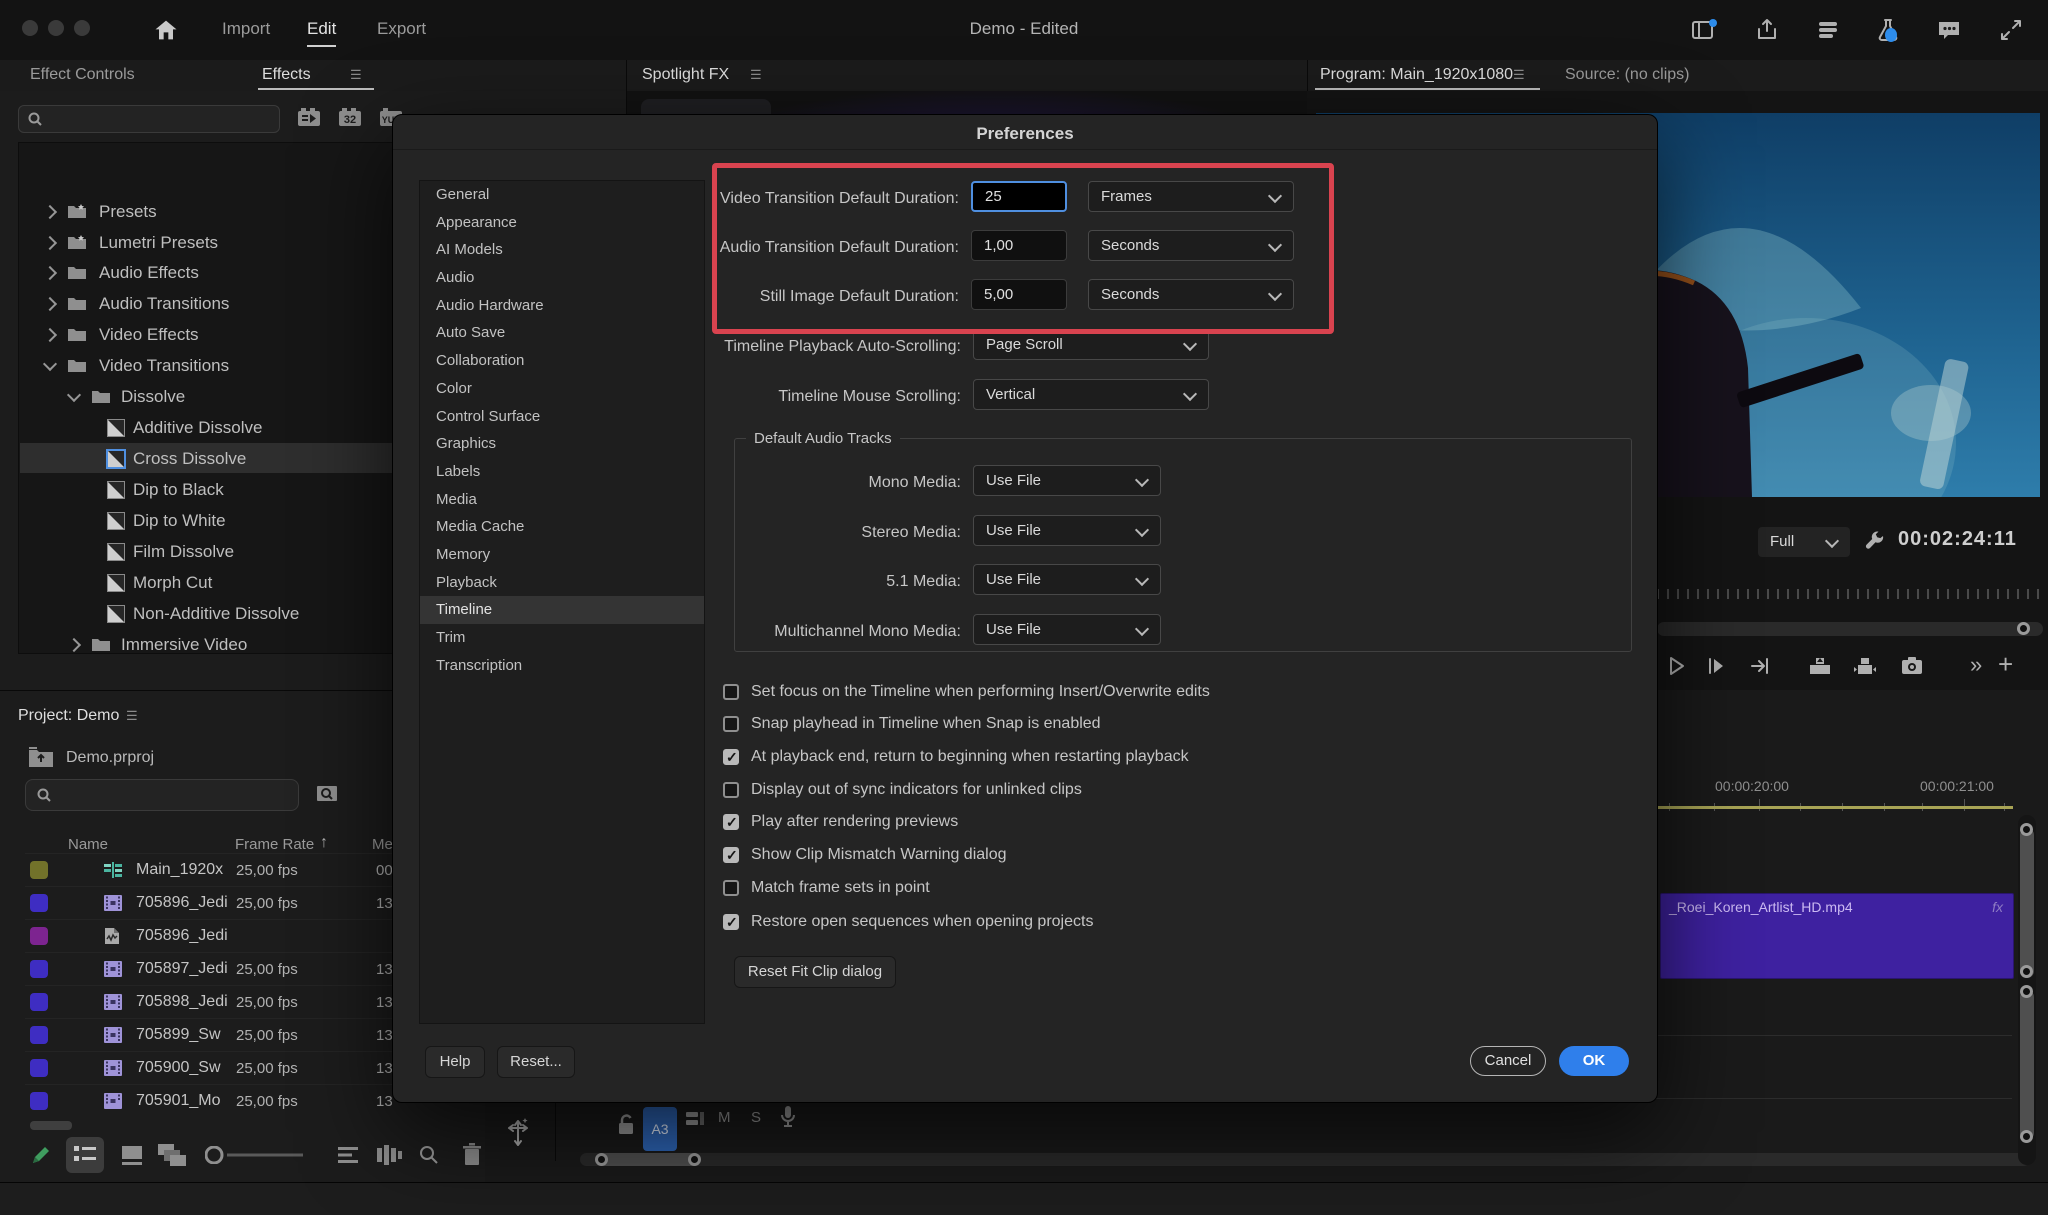  Describe the element at coordinates (562, 444) in the screenshot. I see `category-graphics: Graphics` at that location.